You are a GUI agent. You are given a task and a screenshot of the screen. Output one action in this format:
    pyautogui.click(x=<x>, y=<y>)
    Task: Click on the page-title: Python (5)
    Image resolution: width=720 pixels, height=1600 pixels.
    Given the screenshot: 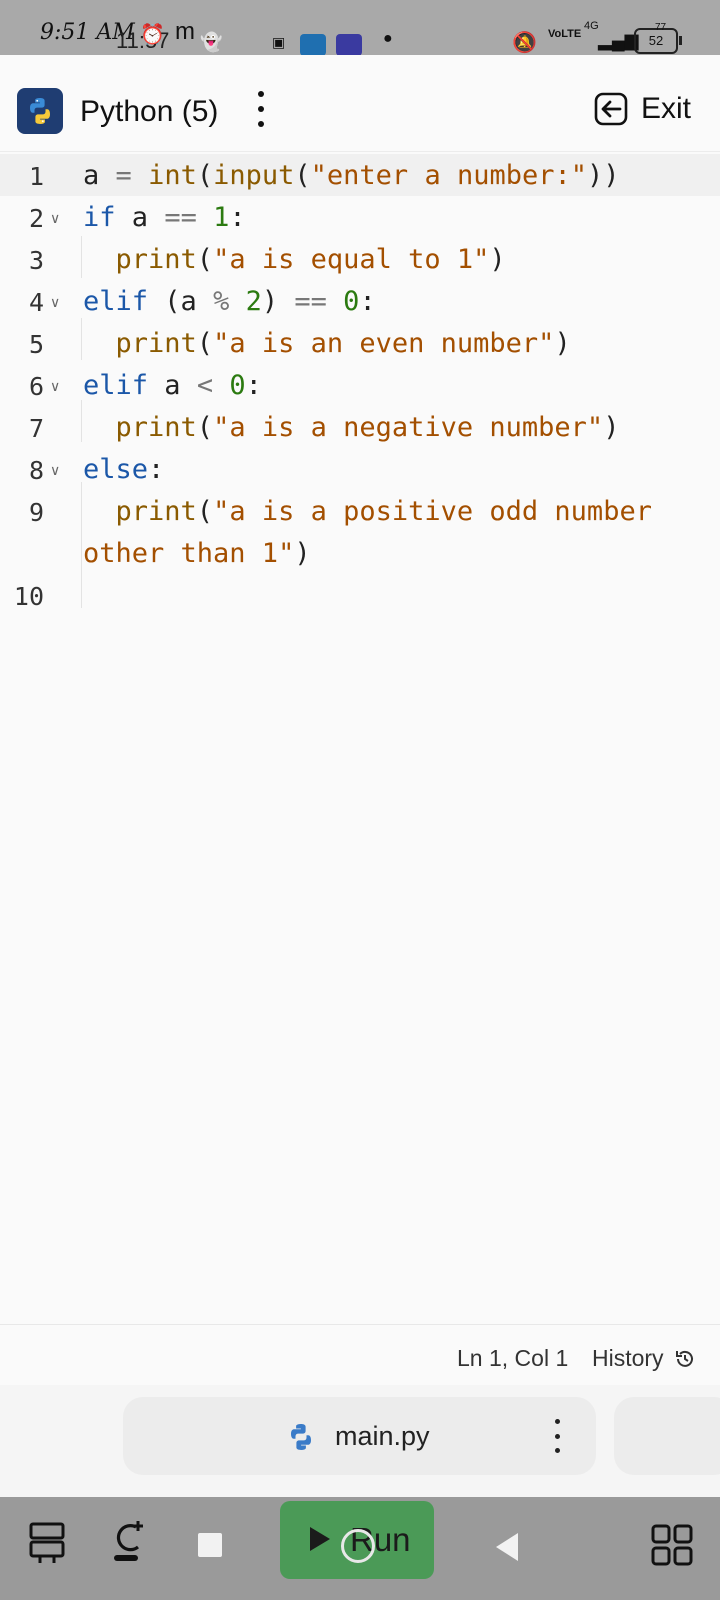 What is the action you would take?
    pyautogui.click(x=149, y=111)
    